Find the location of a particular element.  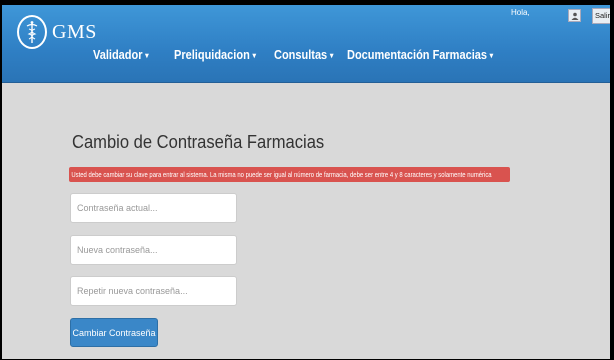

new-password-input is located at coordinates (153, 250).